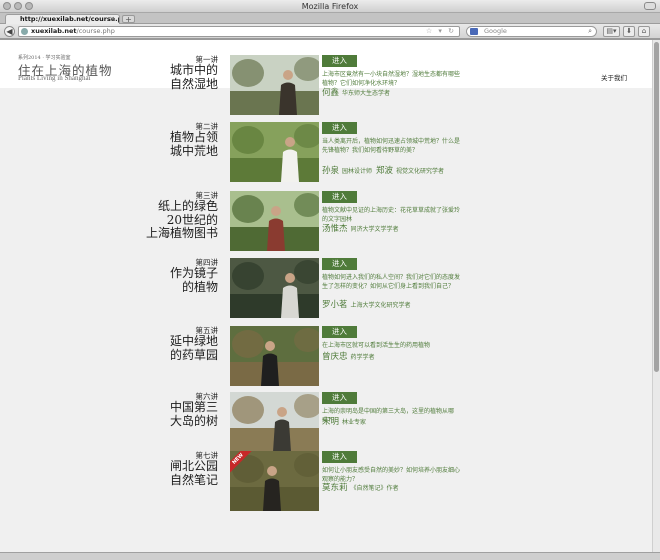 The height and width of the screenshot is (560, 660). What do you see at coordinates (441, 31) in the screenshot?
I see `bookmark-star-icon: ☆ ▾ ↻` at bounding box center [441, 31].